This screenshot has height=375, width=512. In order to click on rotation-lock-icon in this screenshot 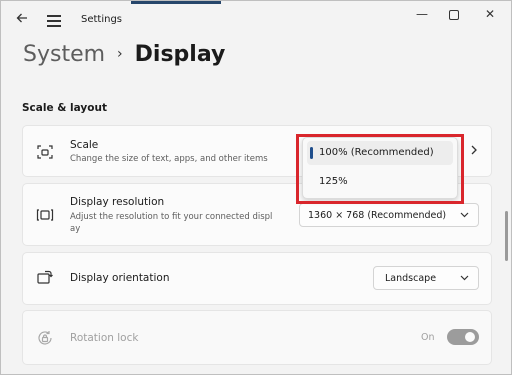, I will do `click(45, 338)`.